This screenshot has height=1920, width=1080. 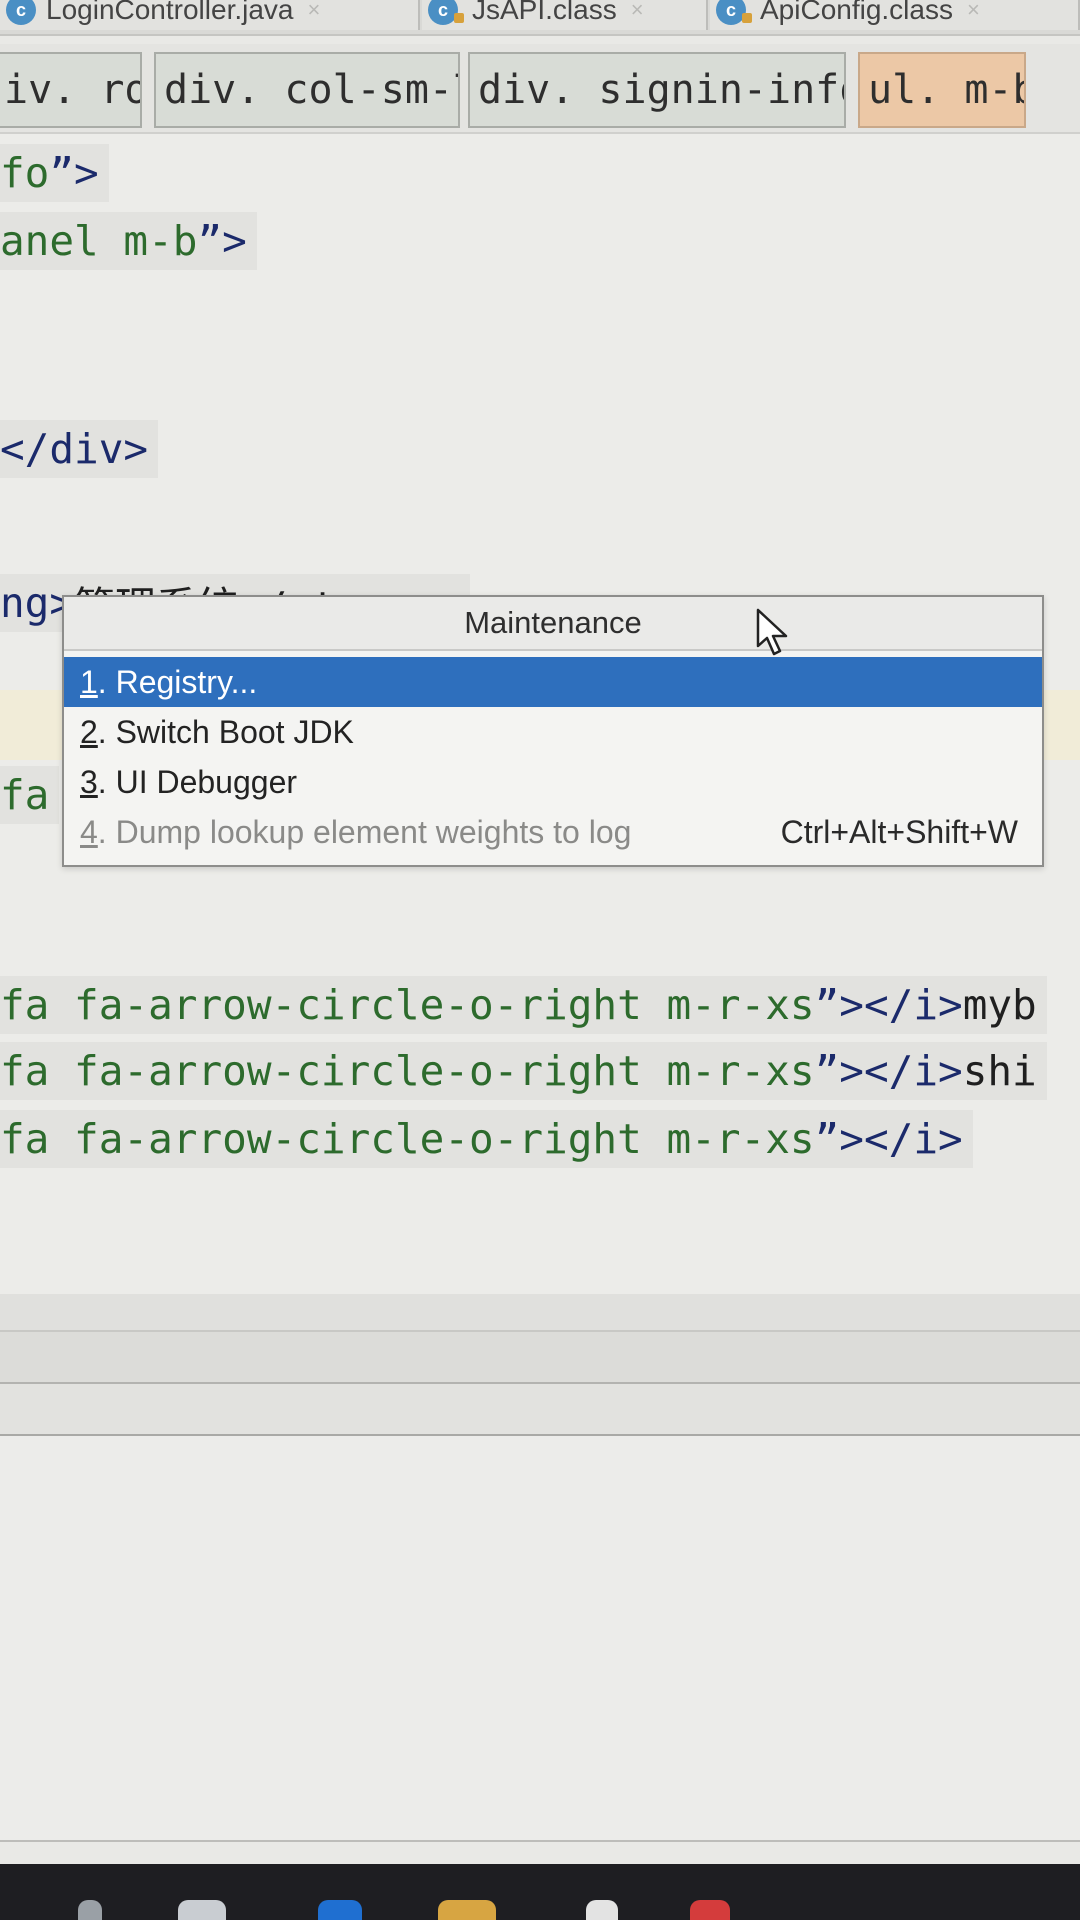 I want to click on code-line: fa, so click(x=30, y=795).